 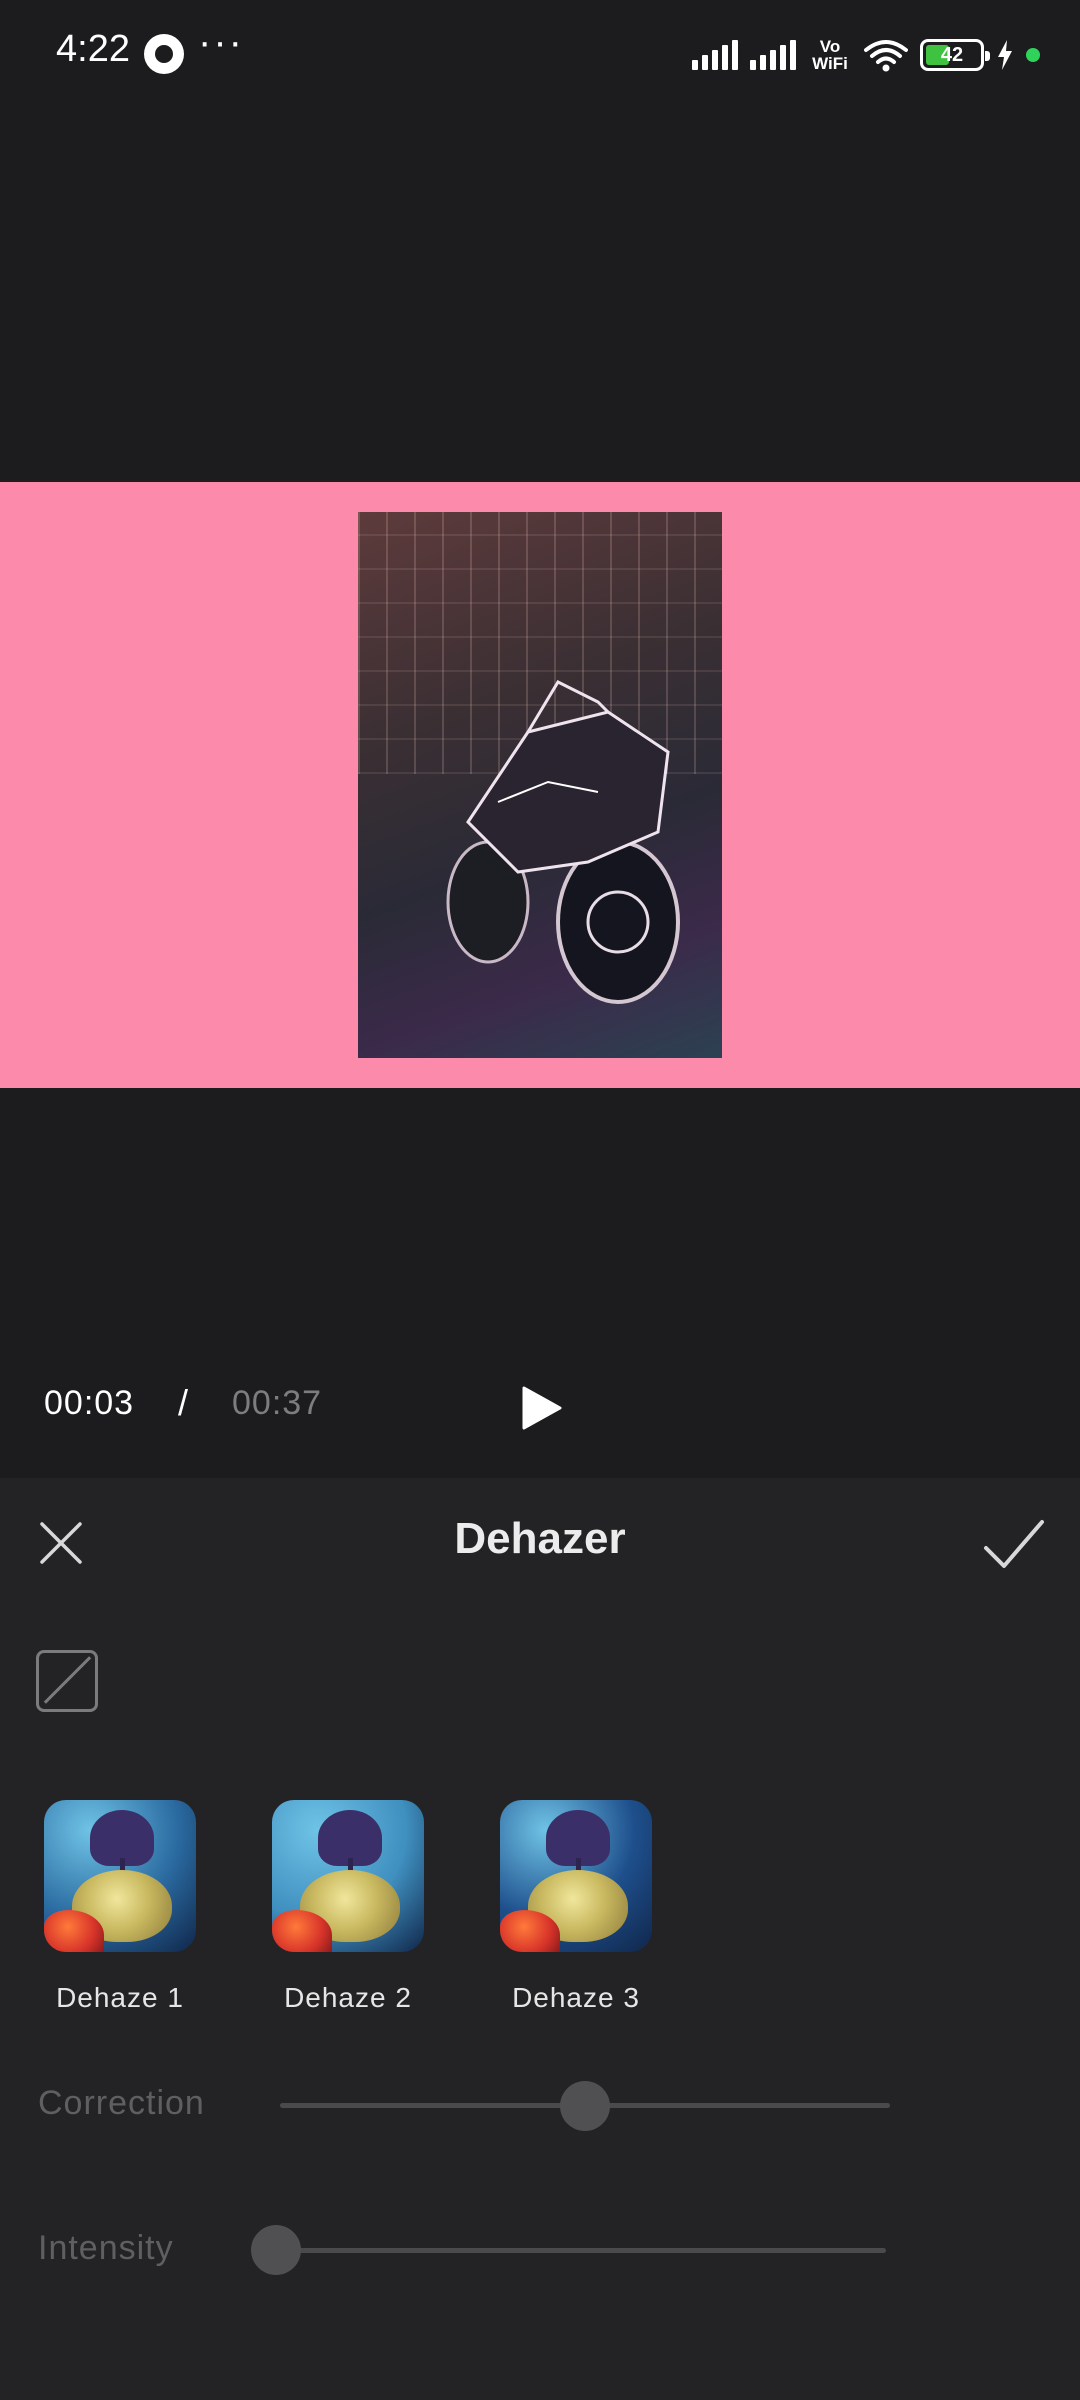 What do you see at coordinates (93, 49) in the screenshot?
I see `status-time: 4:22` at bounding box center [93, 49].